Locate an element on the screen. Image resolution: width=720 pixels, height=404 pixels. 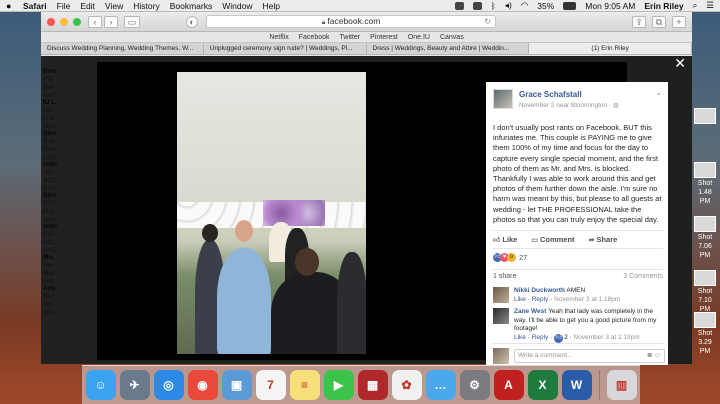
menu-view: View is located at coordinates (114, 6).